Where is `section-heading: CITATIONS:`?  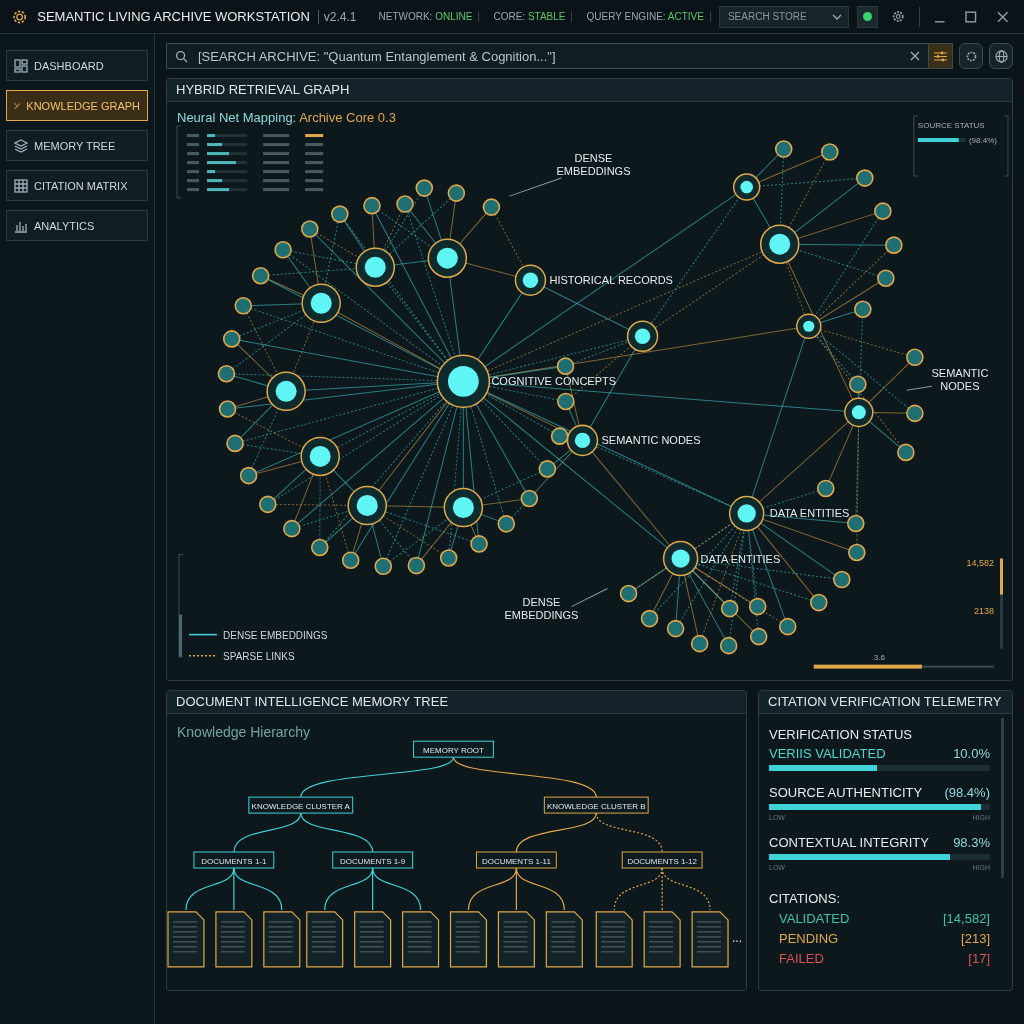 section-heading: CITATIONS: is located at coordinates (805, 898).